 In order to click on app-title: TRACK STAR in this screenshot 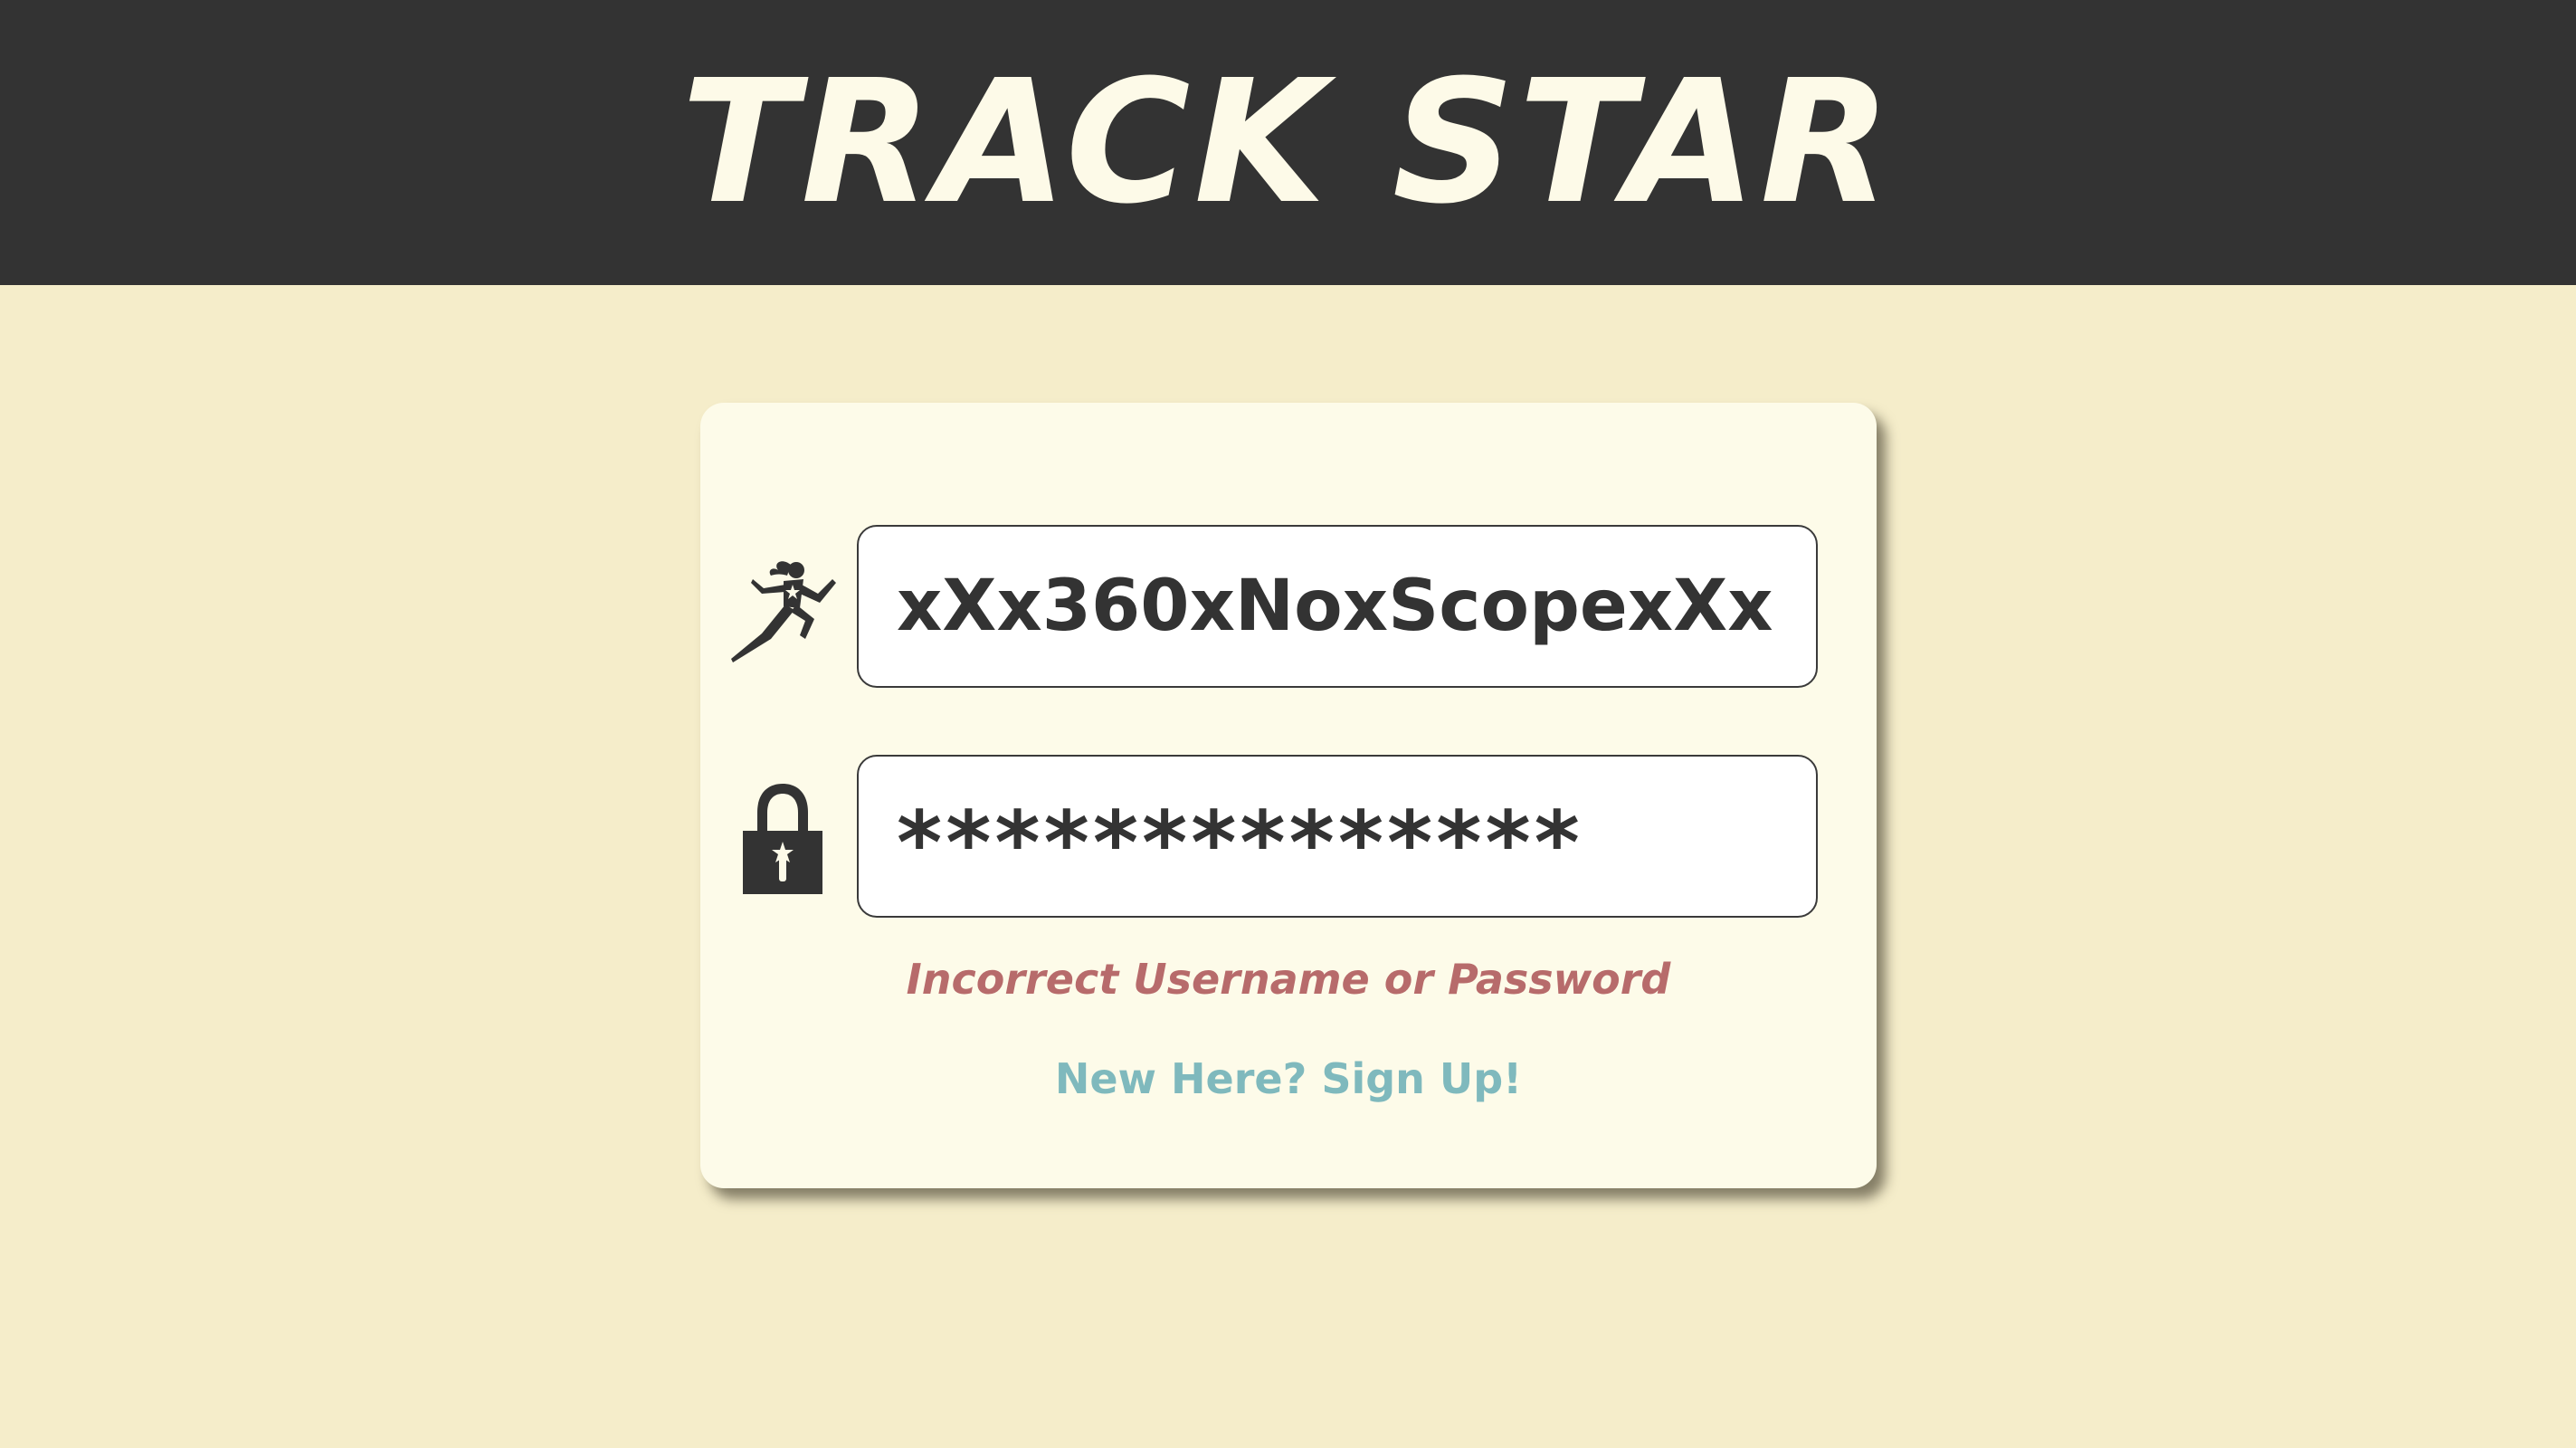, I will do `click(1288, 143)`.